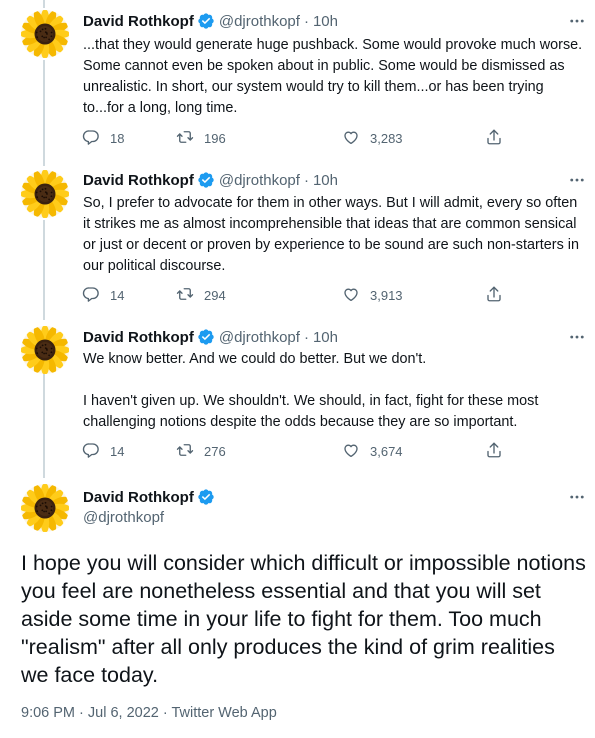 The width and height of the screenshot is (595, 738). What do you see at coordinates (386, 451) in the screenshot?
I see `like-count: 3,674` at bounding box center [386, 451].